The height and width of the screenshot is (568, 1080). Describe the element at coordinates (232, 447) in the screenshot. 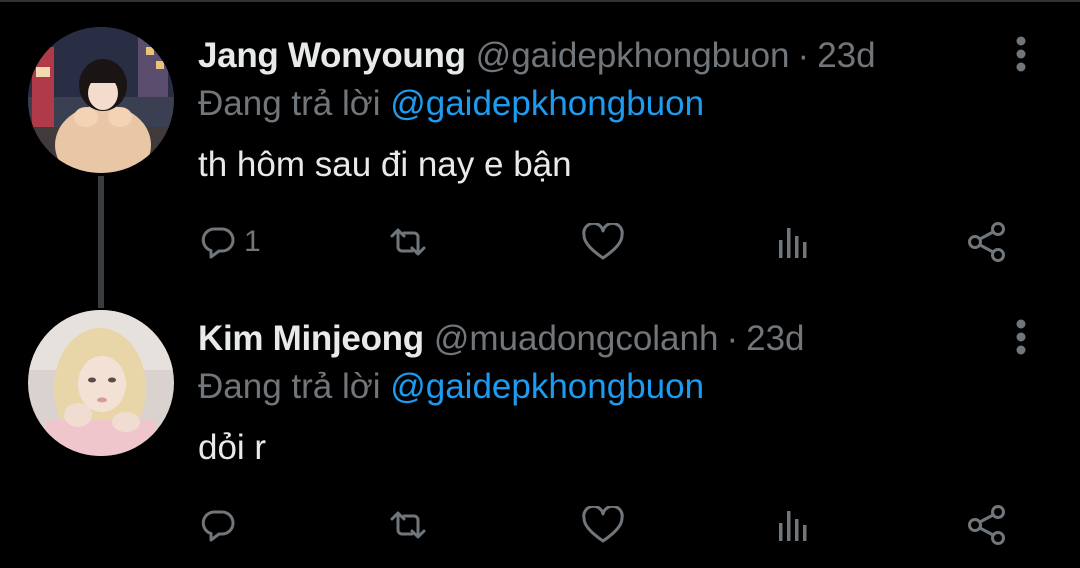

I see `tweet-text: dỏi r` at that location.